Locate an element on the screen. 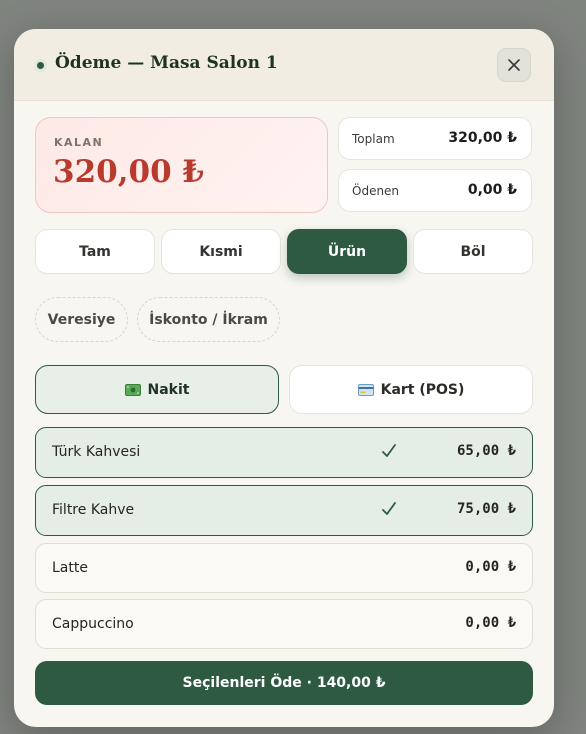 Image resolution: width=586 pixels, height=734 pixels. item-name: Türk Kahvesi is located at coordinates (96, 452).